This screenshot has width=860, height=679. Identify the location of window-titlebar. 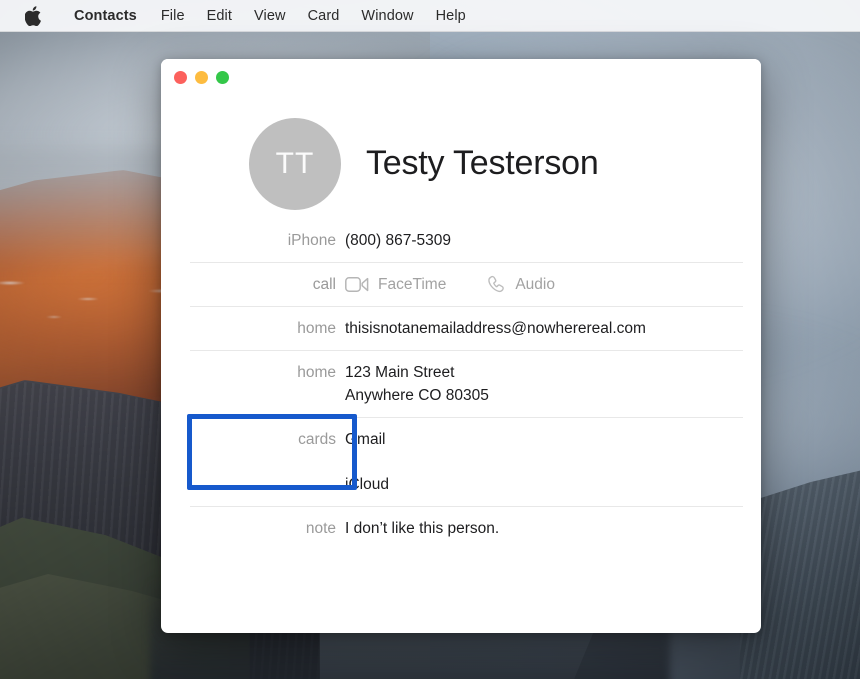
(461, 77).